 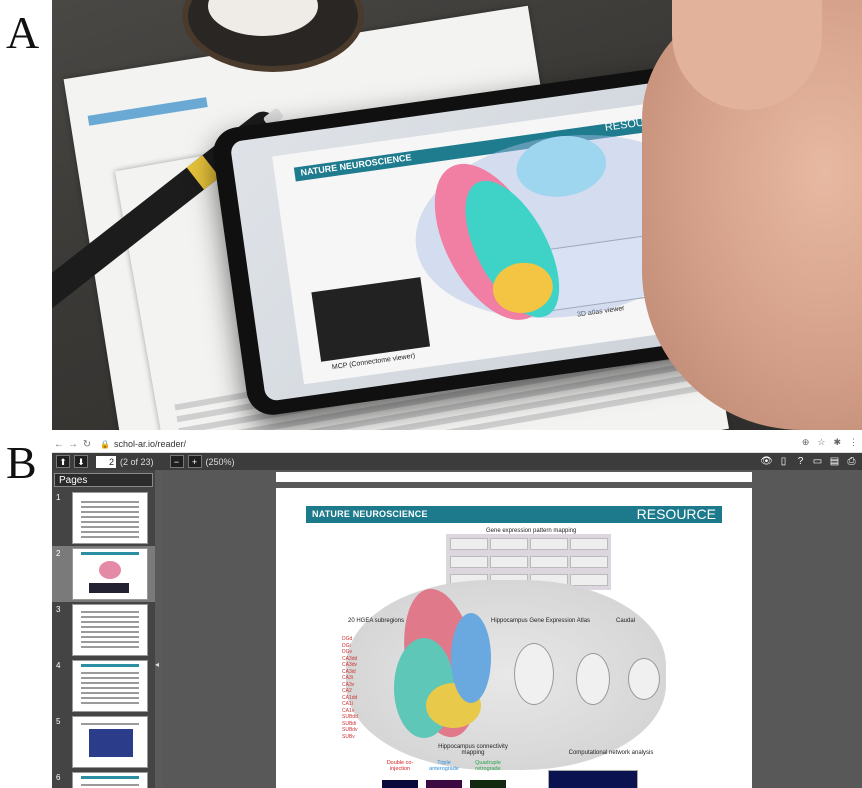 I want to click on hippocampus-blue, so click(x=471, y=658).